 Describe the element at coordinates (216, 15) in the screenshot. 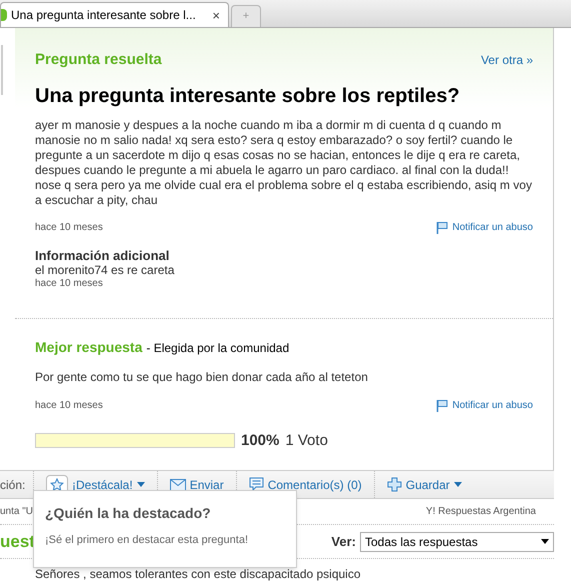

I see `close-button: ×` at that location.